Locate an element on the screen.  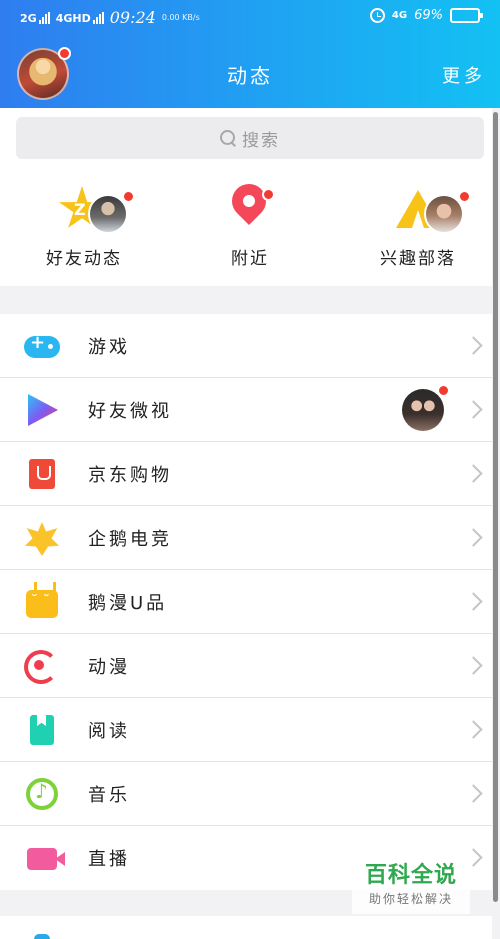
watermark-logo: 百科全说 助你轻松解决 is located at coordinates (411, 886).